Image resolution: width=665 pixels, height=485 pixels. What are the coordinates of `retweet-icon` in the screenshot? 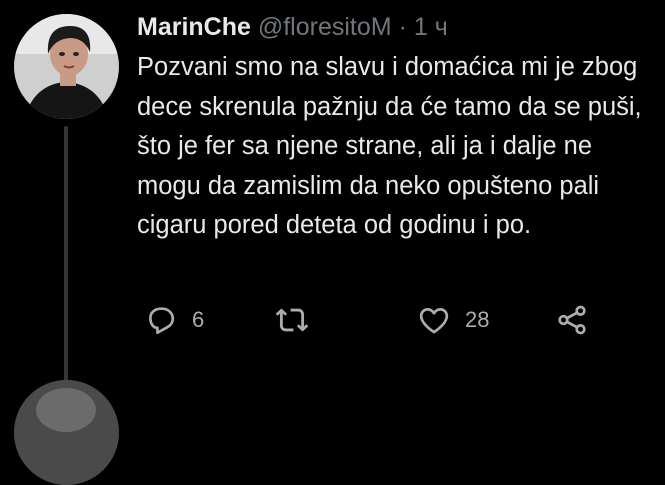 It's located at (292, 320).